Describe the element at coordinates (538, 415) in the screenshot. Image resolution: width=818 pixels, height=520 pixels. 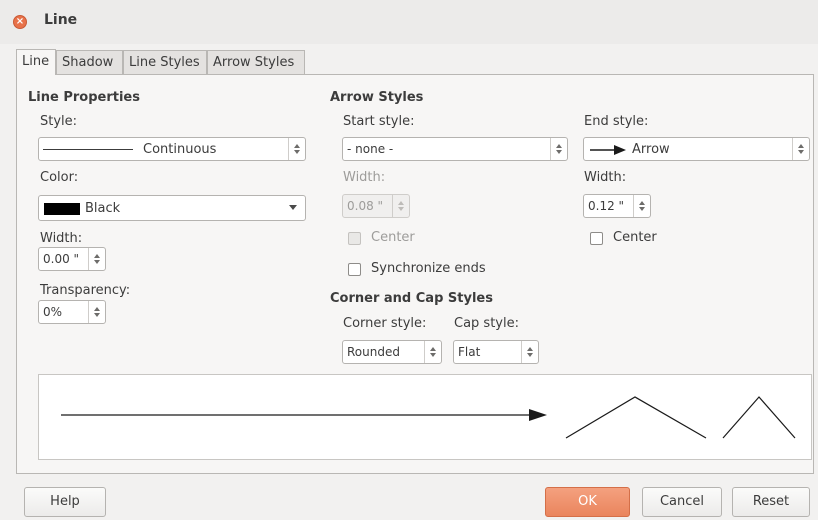
I see `preview-arrow-head` at that location.